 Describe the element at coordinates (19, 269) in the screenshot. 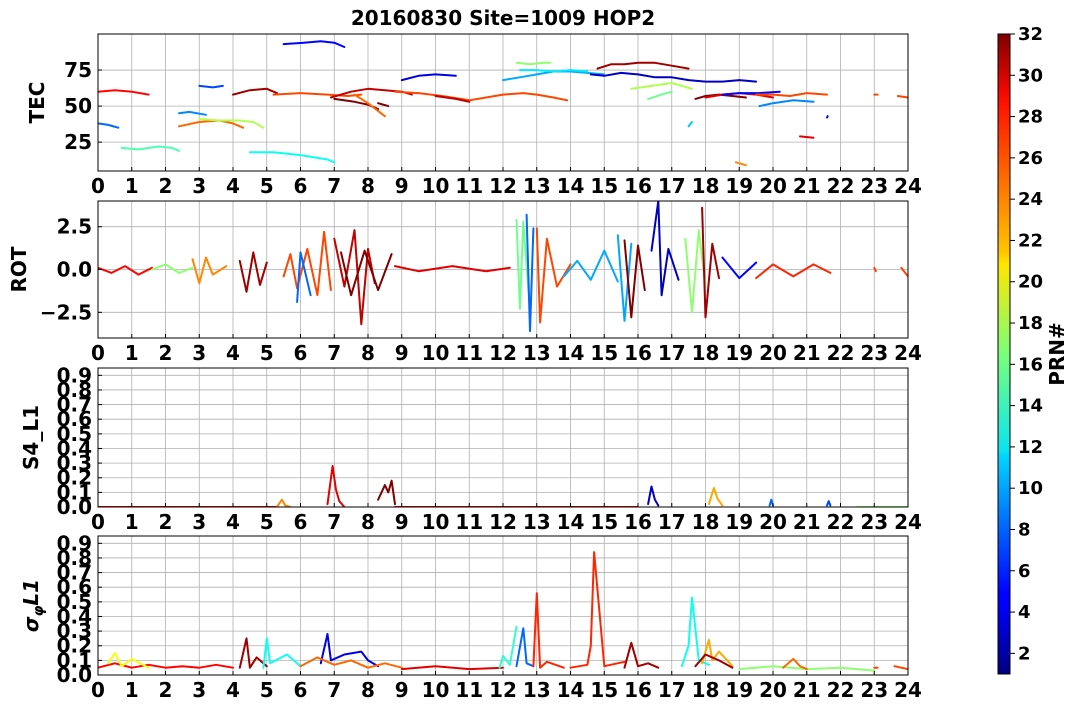

I see `y-axis-label: ROT` at that location.